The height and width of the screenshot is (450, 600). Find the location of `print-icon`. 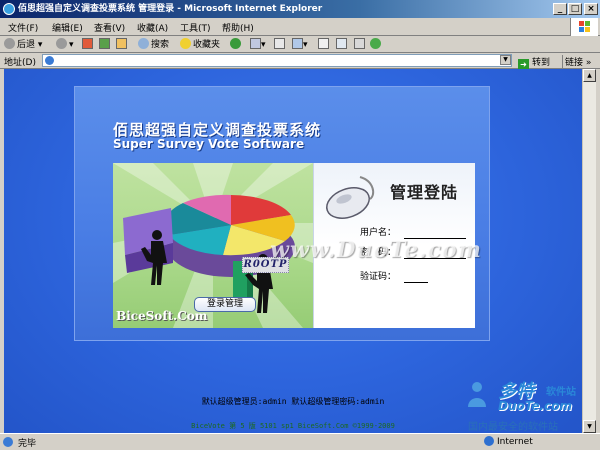

print-icon is located at coordinates (279, 43).